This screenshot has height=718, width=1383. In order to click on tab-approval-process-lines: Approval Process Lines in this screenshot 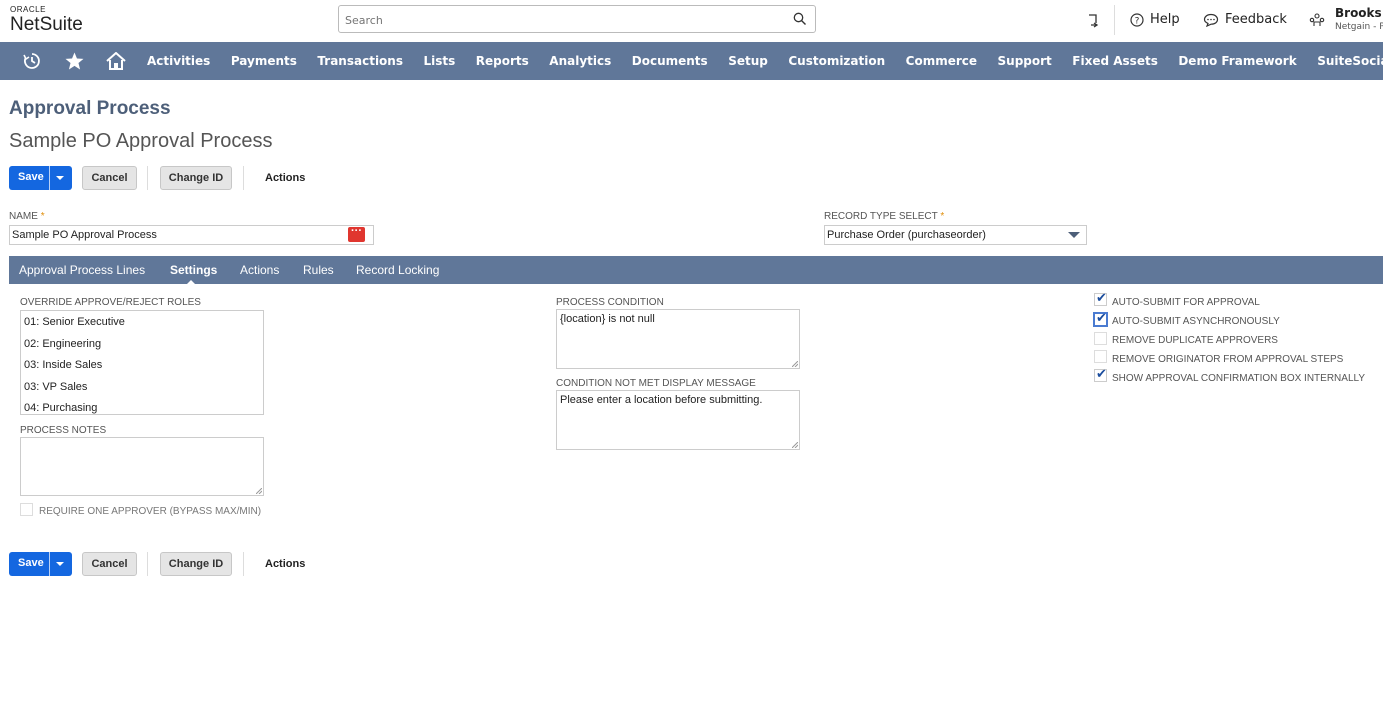, I will do `click(82, 270)`.